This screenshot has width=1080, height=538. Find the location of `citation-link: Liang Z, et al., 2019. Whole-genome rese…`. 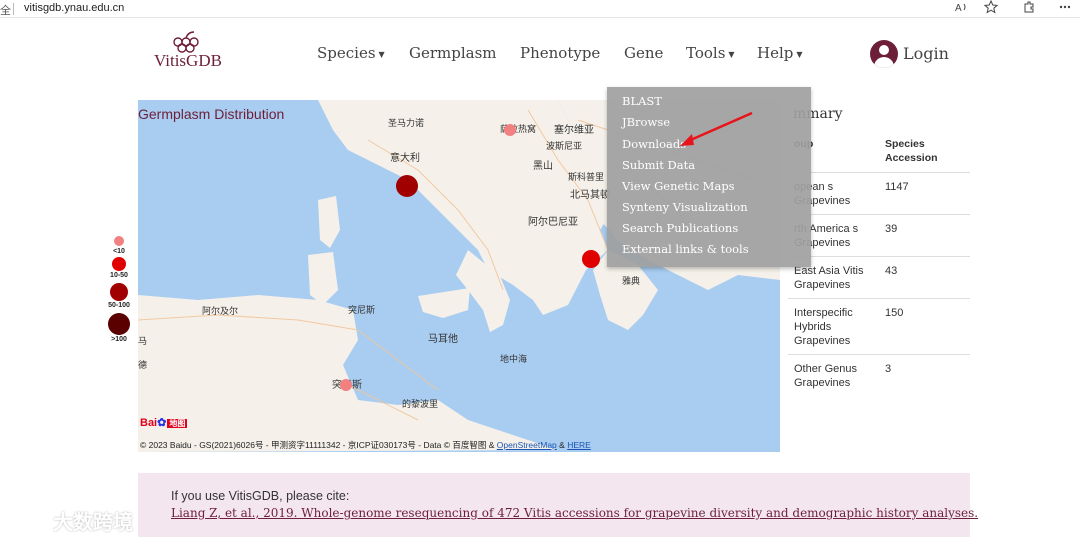

citation-link: Liang Z, et al., 2019. Whole-genome rese… is located at coordinates (574, 513).